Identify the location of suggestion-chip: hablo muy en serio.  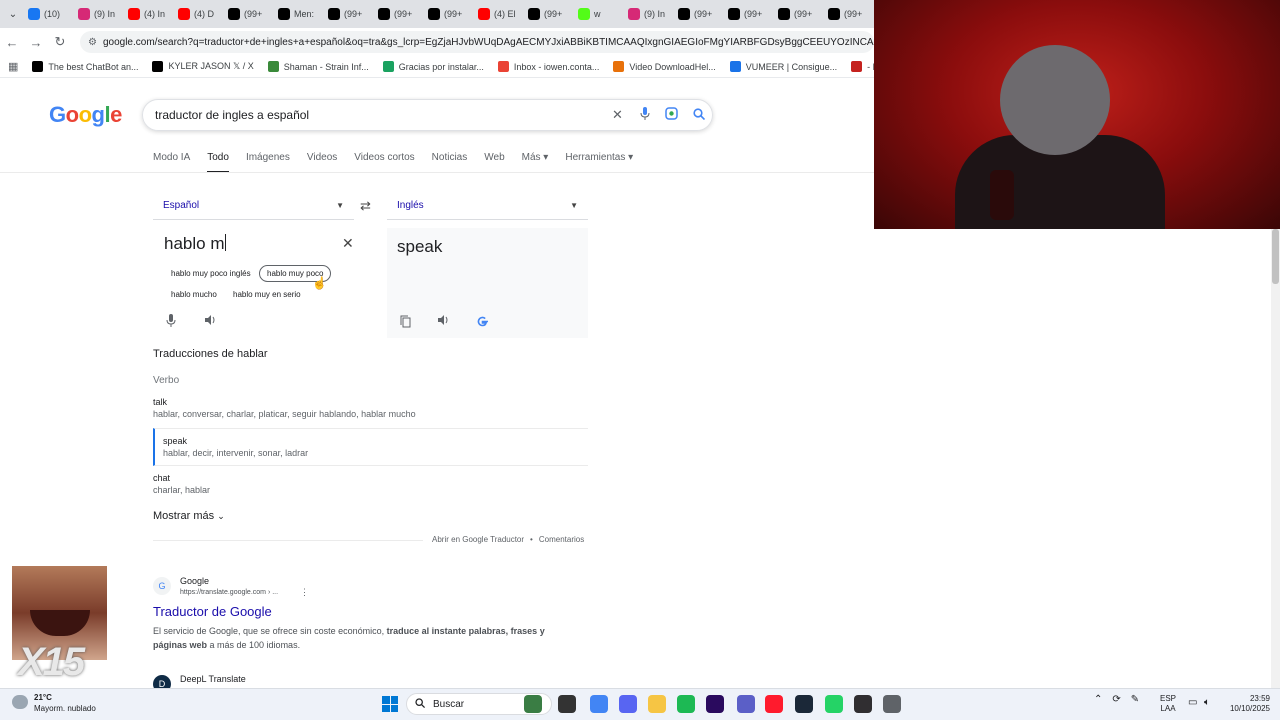
(267, 294).